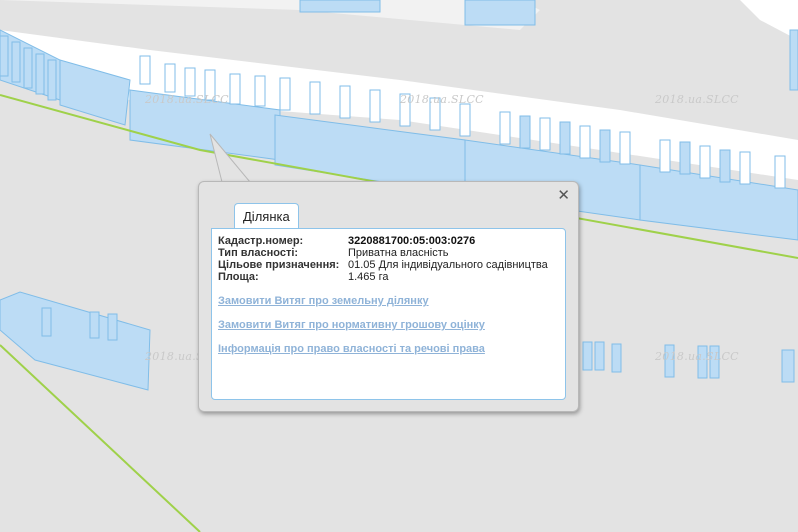 The height and width of the screenshot is (532, 798). What do you see at coordinates (261, 241) in the screenshot?
I see `field-label: Кадастр.номер:` at bounding box center [261, 241].